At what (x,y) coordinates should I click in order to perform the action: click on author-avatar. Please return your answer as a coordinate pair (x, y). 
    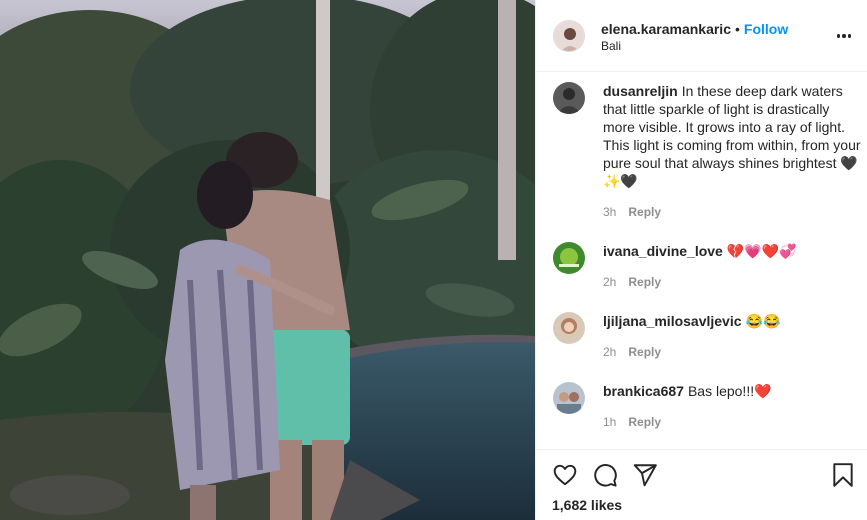
    Looking at the image, I should click on (569, 36).